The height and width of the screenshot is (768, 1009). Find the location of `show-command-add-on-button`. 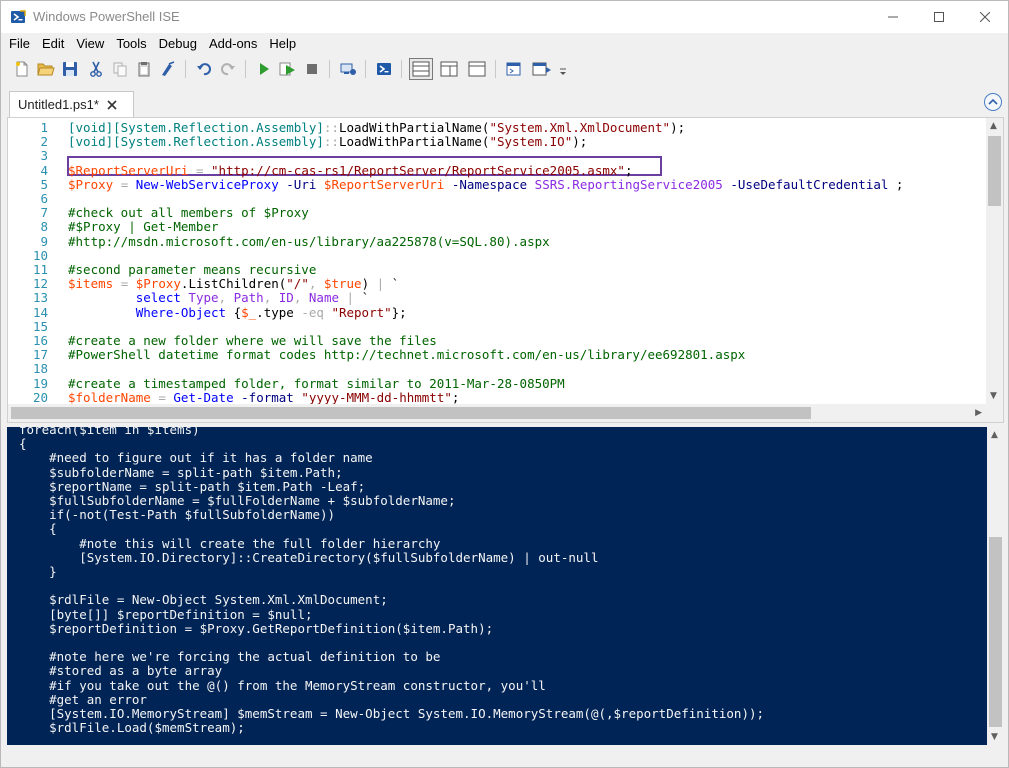

show-command-add-on-button is located at coordinates (542, 69).